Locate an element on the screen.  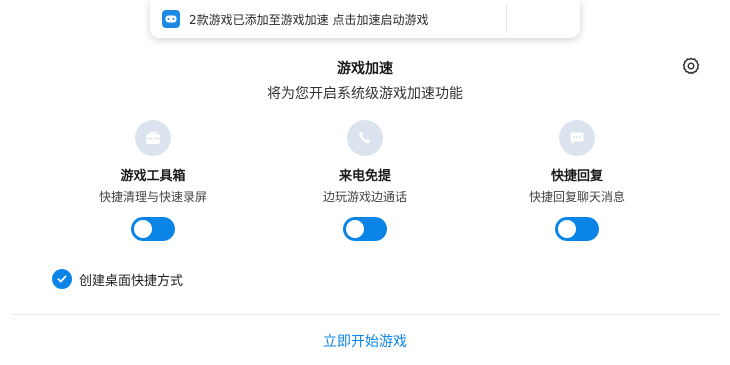
feature-game-toolbox: 游戏工具箱 快捷清理与快速录屏 is located at coordinates (153, 180).